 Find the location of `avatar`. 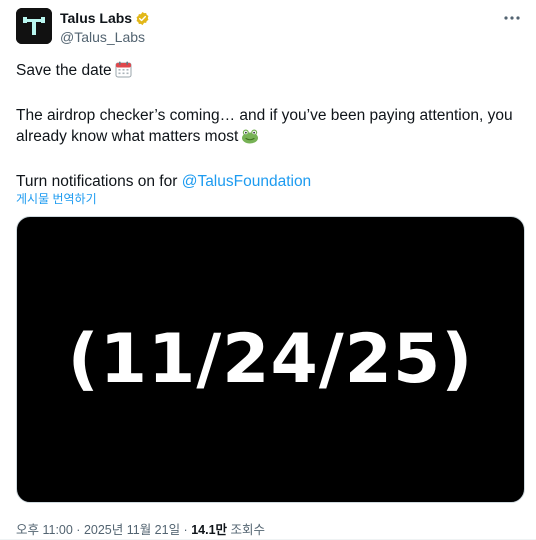

avatar is located at coordinates (34, 26).